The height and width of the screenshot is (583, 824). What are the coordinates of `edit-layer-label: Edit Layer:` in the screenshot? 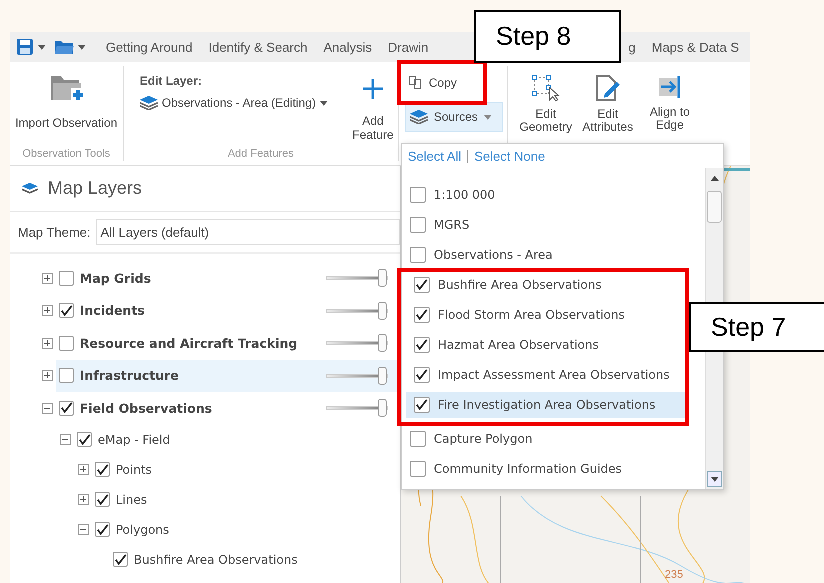 It's located at (172, 81).